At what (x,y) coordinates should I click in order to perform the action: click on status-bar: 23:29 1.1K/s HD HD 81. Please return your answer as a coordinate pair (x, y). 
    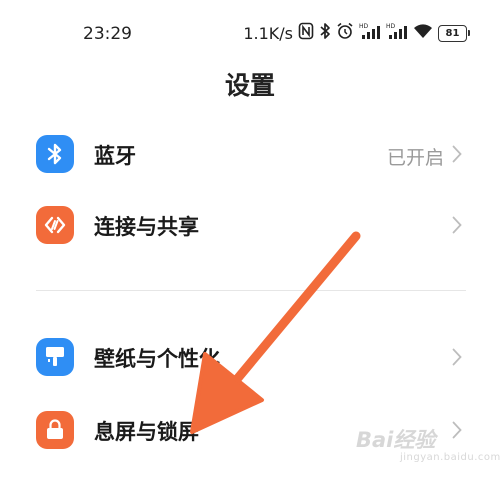
    Looking at the image, I should click on (250, 31).